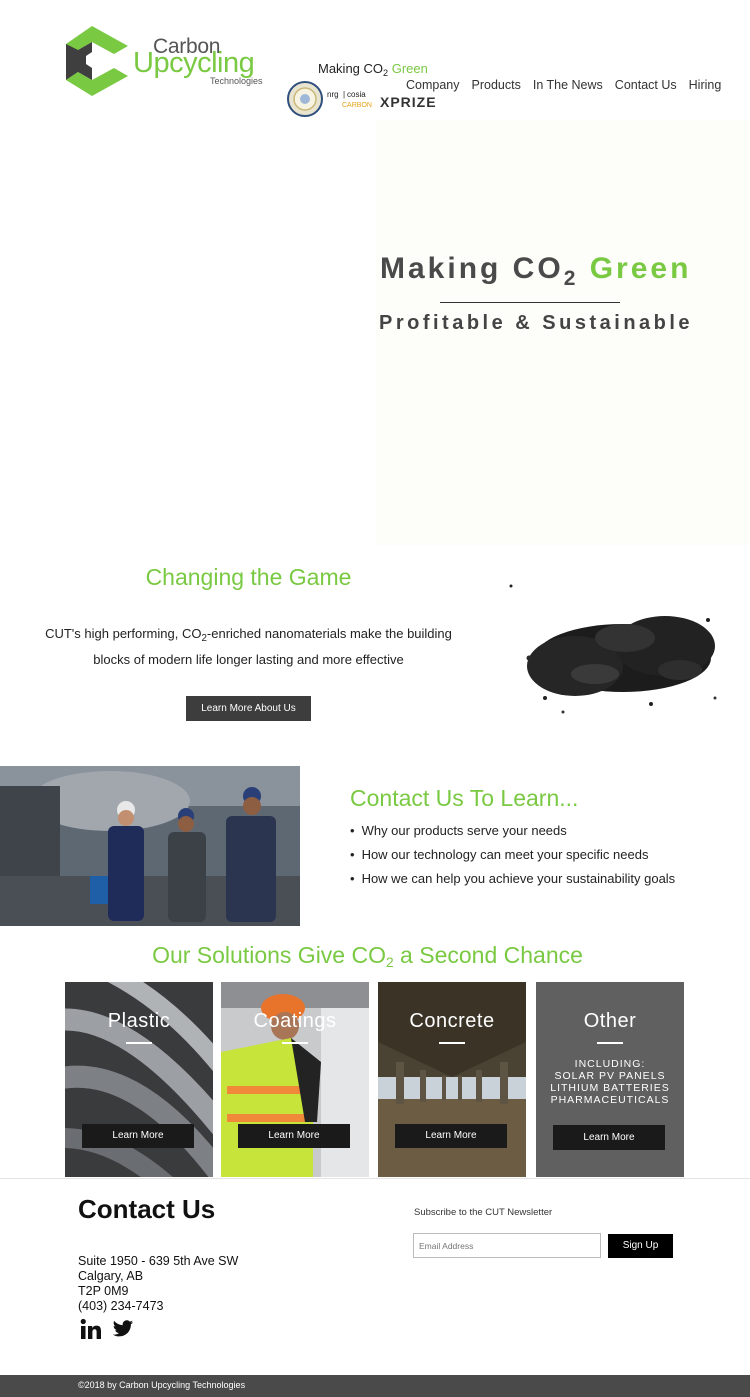 Image resolution: width=750 pixels, height=1397 pixels. Describe the element at coordinates (295, 1079) in the screenshot. I see `solution-card-coatings: Coatings Learn More` at that location.